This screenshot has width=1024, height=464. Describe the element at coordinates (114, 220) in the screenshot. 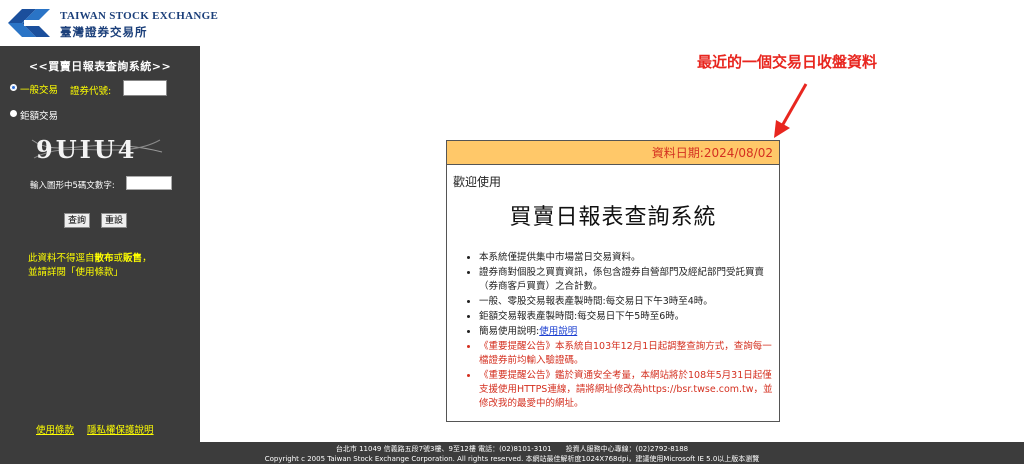

I see `reset-button: 重設` at that location.